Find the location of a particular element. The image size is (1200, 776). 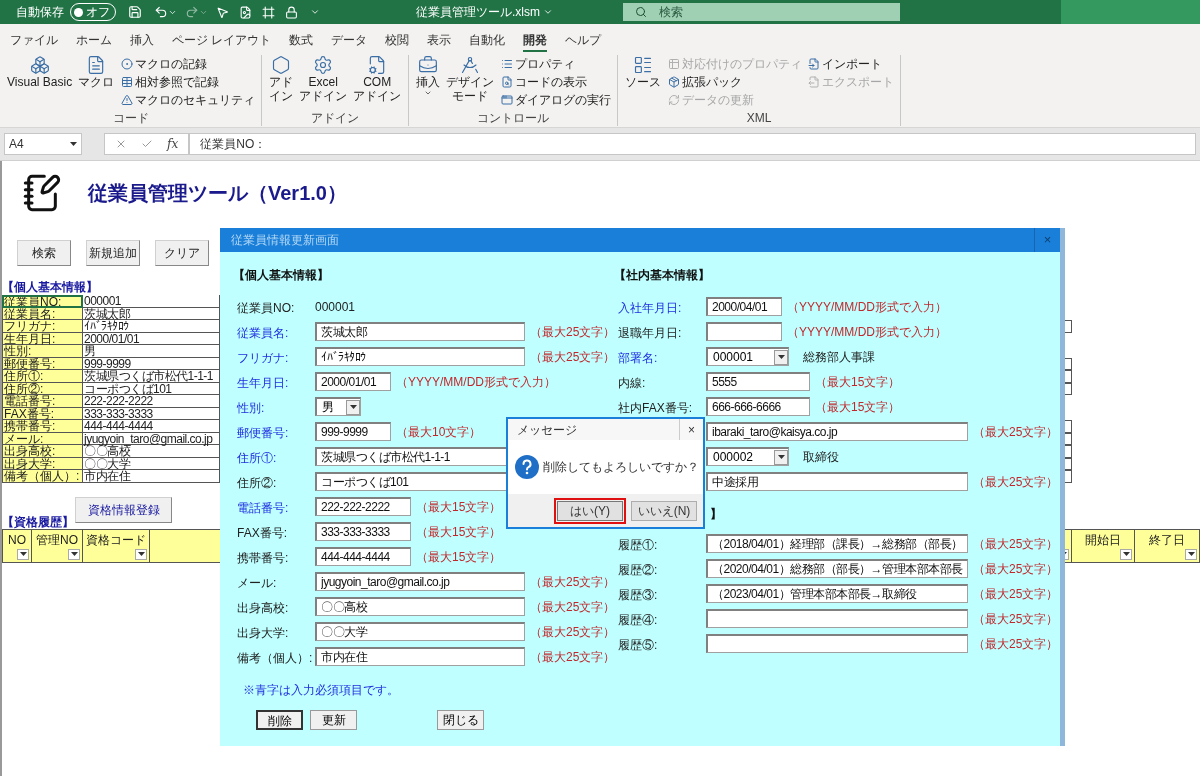

value-cell: ｲﾊﾞﾗｷﾀﾛｳ is located at coordinates (151, 326).